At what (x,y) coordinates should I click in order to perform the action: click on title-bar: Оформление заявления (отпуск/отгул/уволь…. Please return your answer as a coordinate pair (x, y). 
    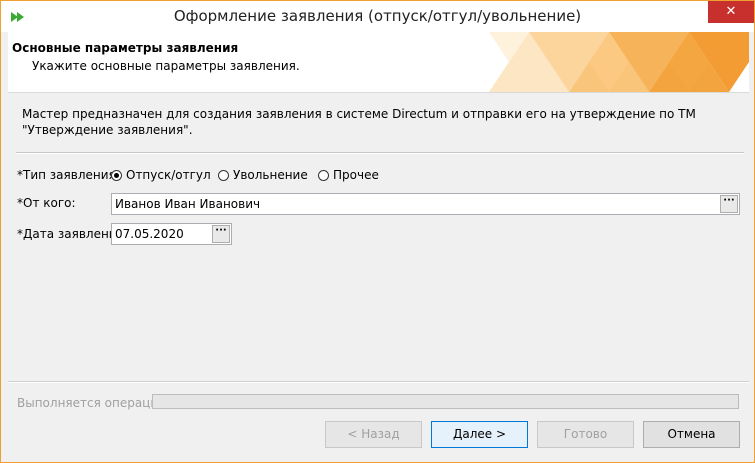
    Looking at the image, I should click on (377, 16).